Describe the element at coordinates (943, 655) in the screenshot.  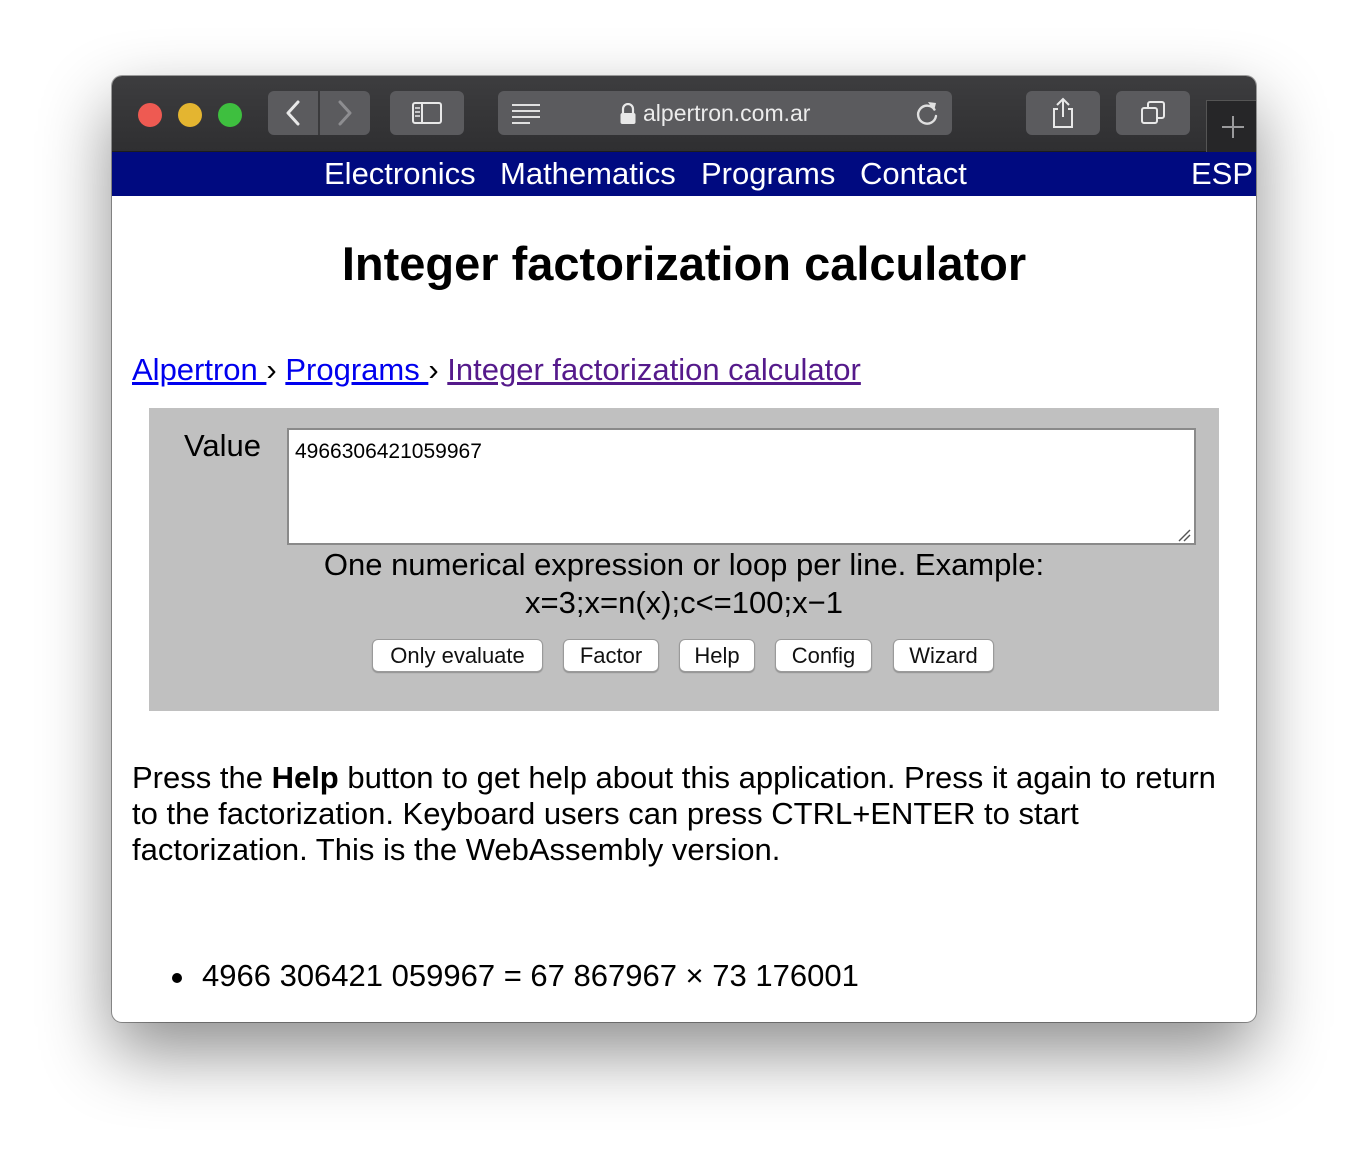
I see `wizard-button: Wizard` at that location.